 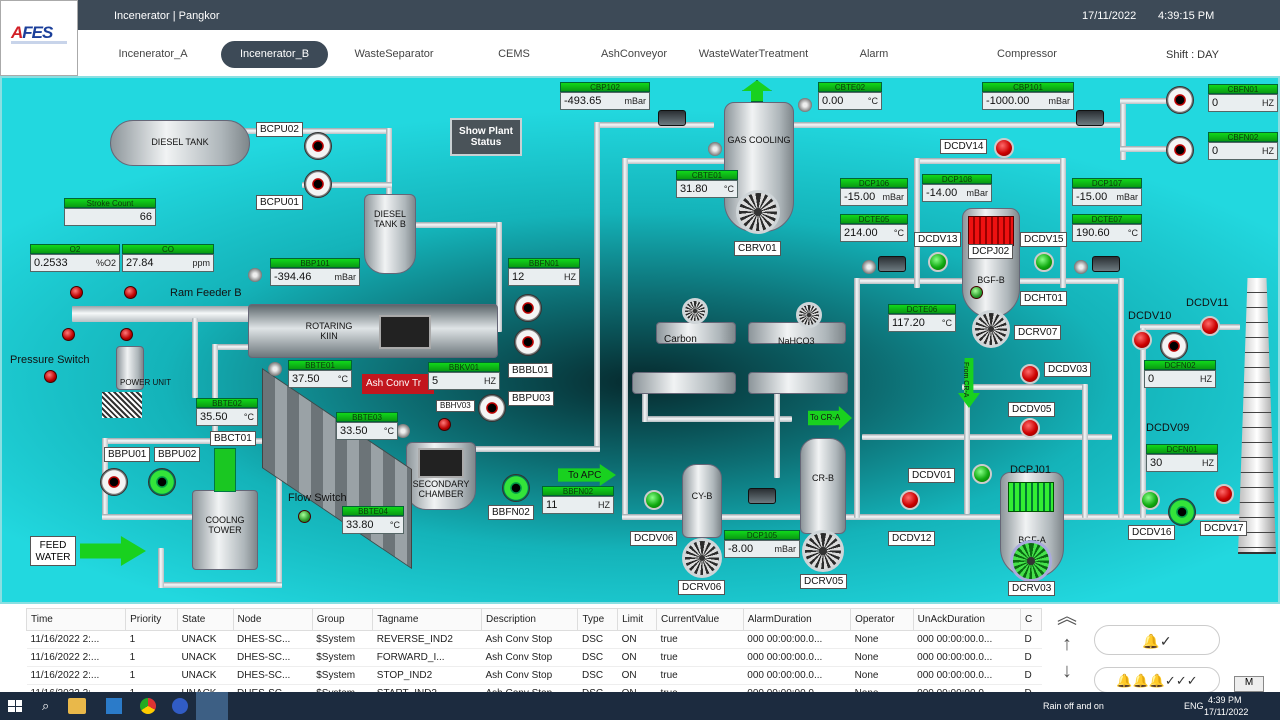 What do you see at coordinates (528, 308) in the screenshot?
I see `bbfn01-pump` at bounding box center [528, 308].